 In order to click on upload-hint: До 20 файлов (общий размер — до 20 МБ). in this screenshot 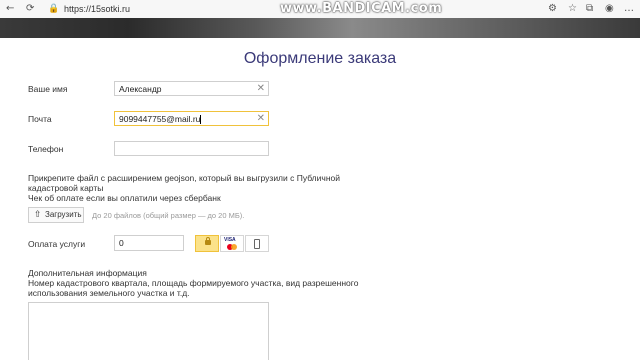, I will do `click(168, 215)`.